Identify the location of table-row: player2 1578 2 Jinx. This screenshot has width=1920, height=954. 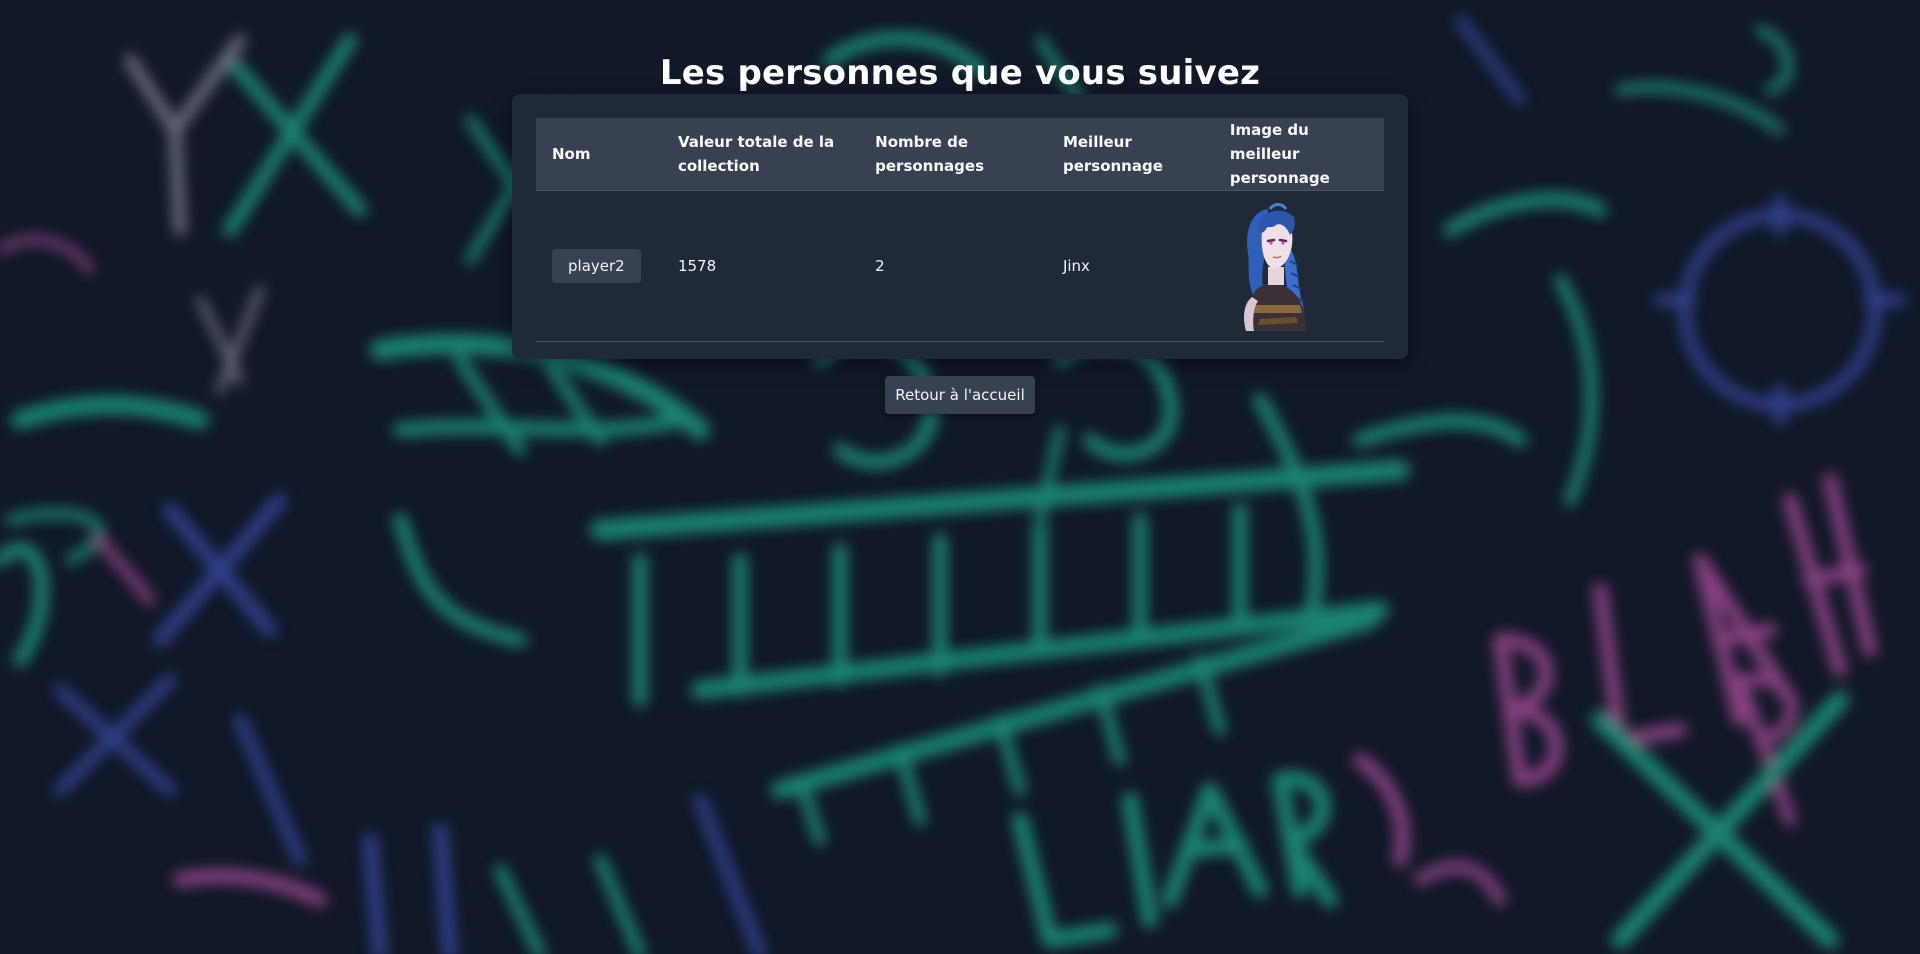
(960, 266).